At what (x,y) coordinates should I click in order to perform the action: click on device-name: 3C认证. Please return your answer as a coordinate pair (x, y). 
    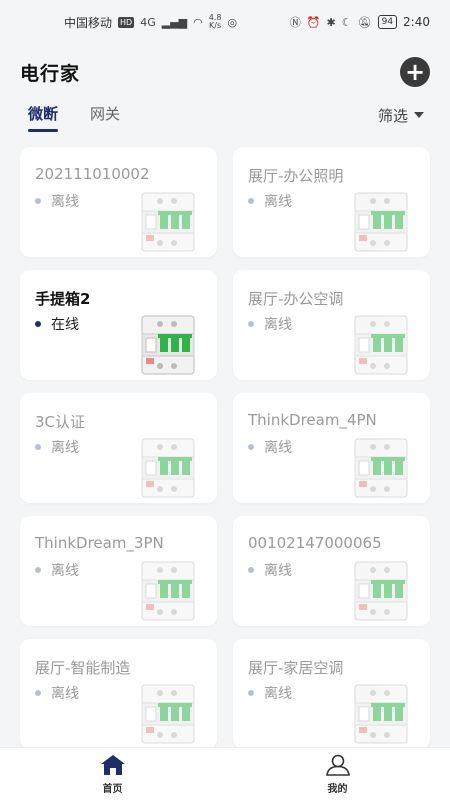
    Looking at the image, I should click on (60, 422).